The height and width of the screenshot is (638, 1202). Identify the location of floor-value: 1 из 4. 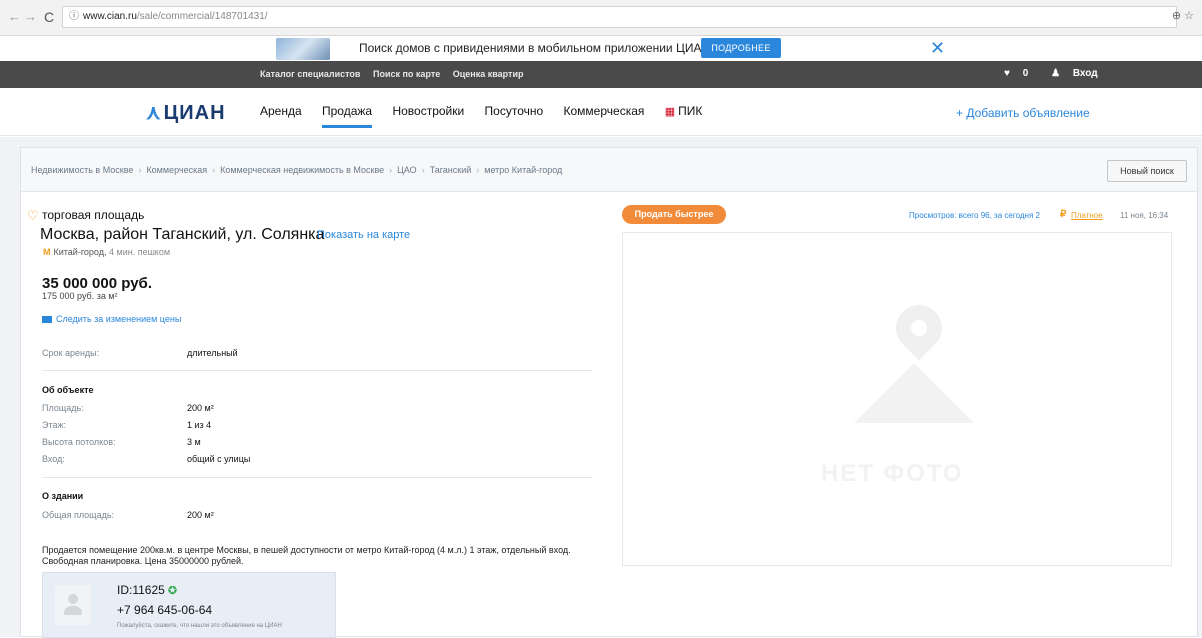
(199, 425).